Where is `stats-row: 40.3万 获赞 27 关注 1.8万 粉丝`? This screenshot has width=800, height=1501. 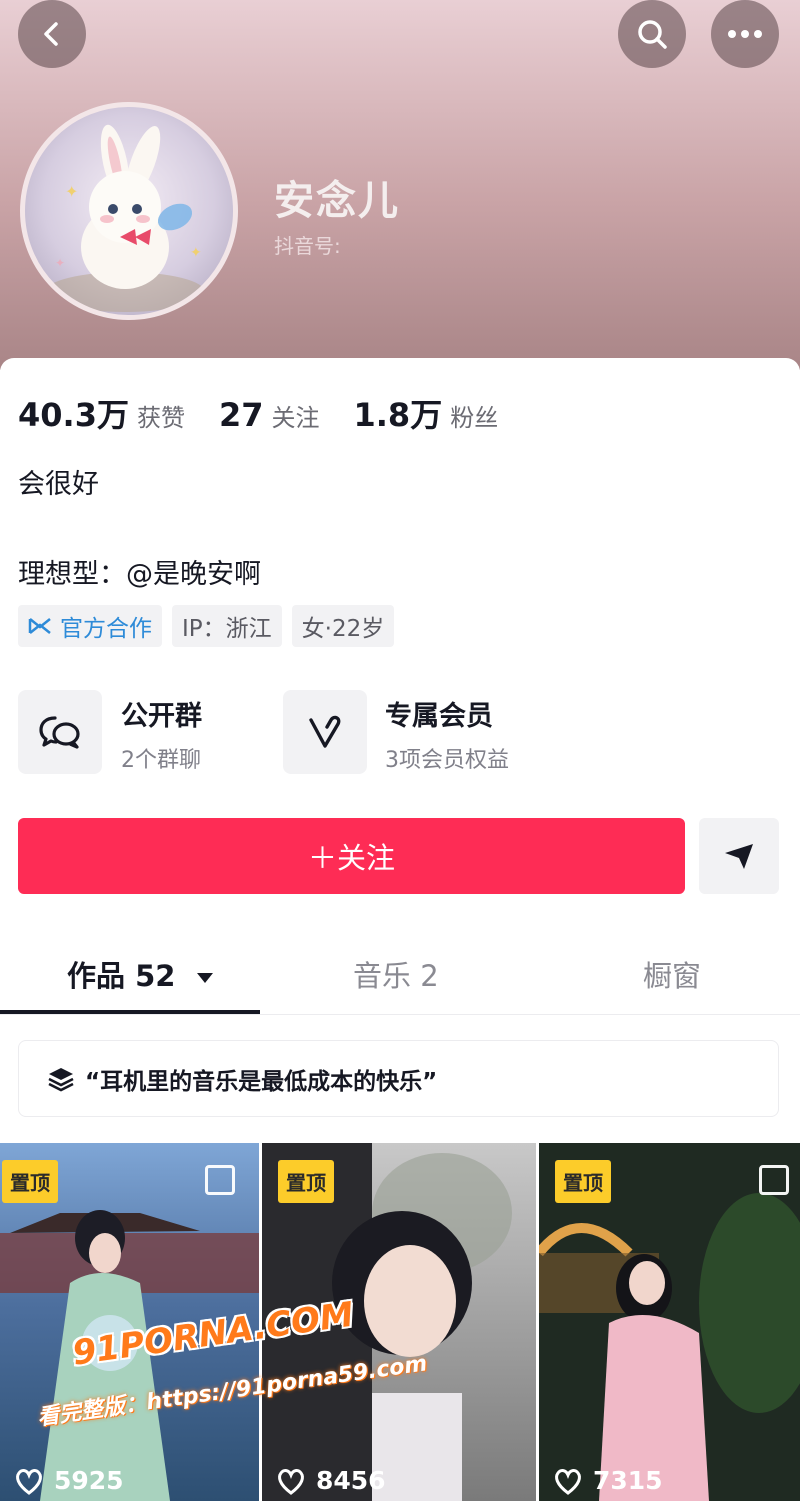 stats-row: 40.3万 获赞 27 关注 1.8万 粉丝 is located at coordinates (275, 413).